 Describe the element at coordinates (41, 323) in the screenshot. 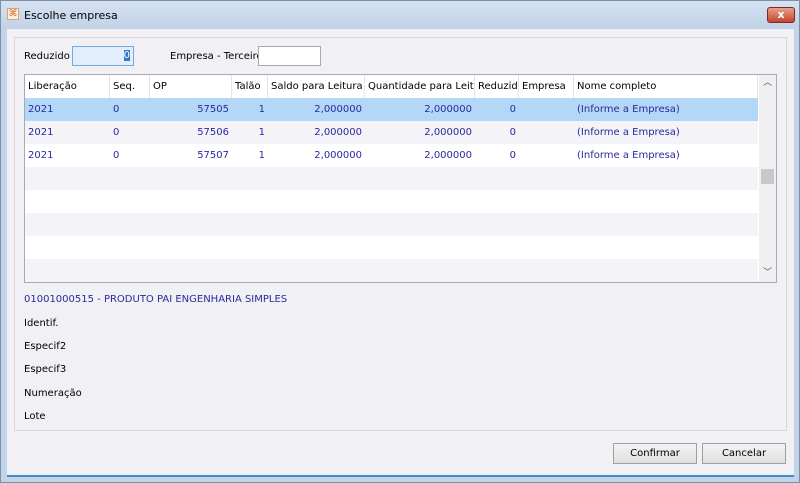

I see `identif-label: Identif.` at that location.